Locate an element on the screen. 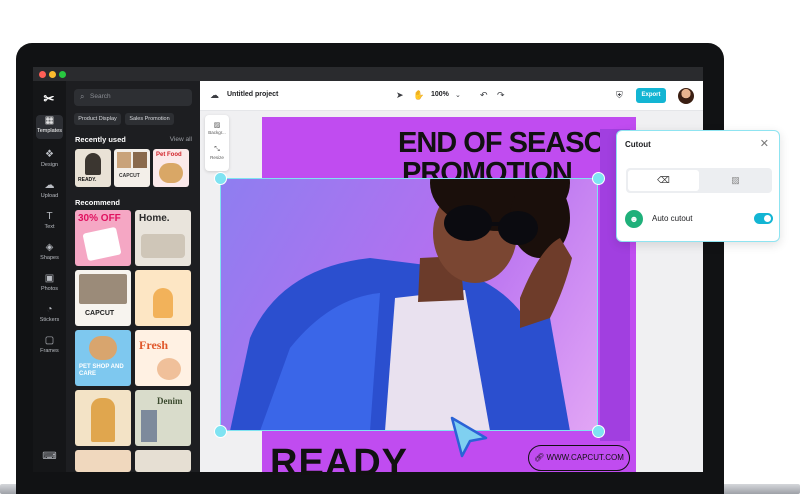 Image resolution: width=800 pixels, height=494 pixels. thumb-text: READY. is located at coordinates (87, 180).